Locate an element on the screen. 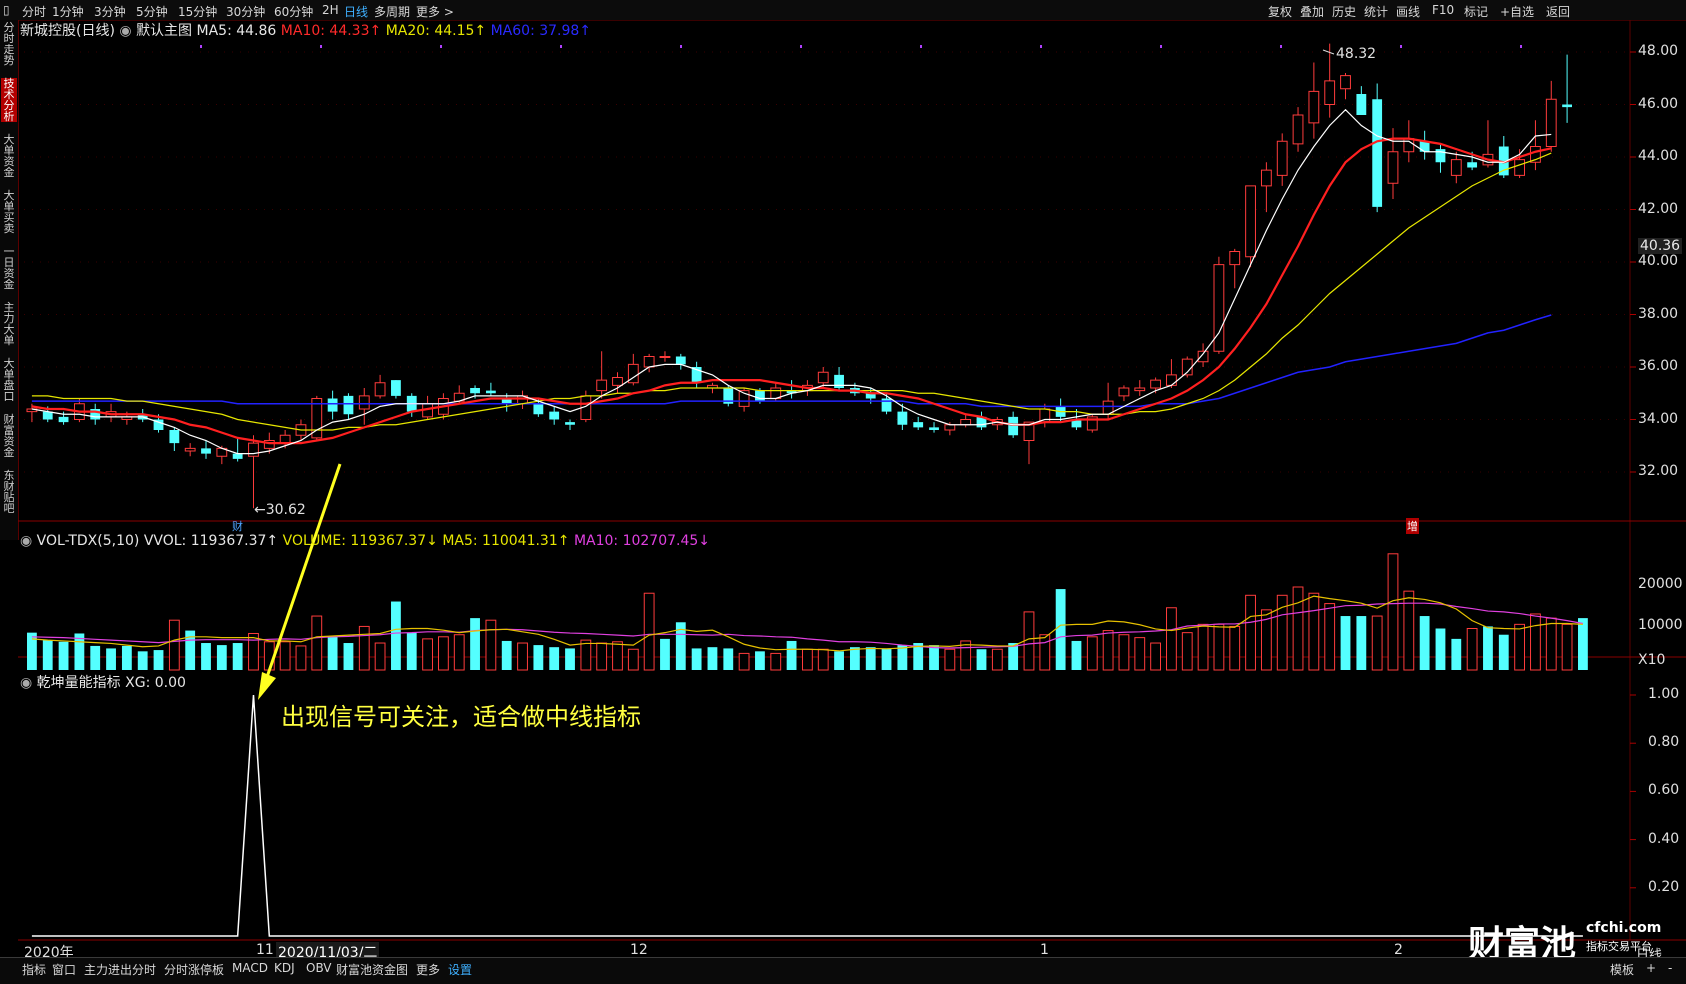  watermark-site: cfchi.com is located at coordinates (1624, 928).